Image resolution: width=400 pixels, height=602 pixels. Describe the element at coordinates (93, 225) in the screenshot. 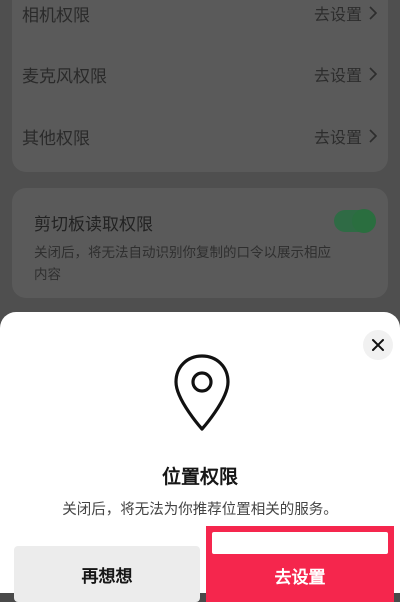

I see `clipboard-title: 剪切板读取权限` at that location.